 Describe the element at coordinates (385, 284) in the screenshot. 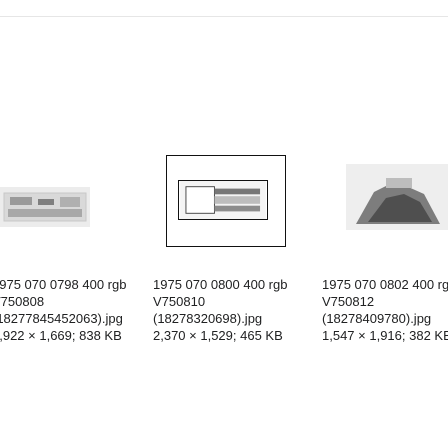

I see `file-title: 1975 070 0802 400 rgb` at that location.